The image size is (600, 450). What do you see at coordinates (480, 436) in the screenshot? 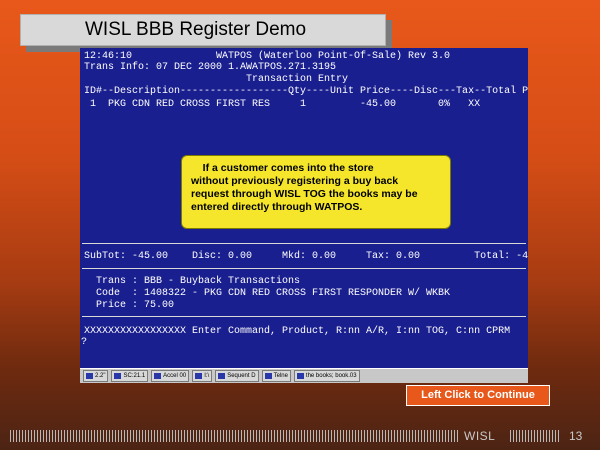
I see `footer-brand: WISL` at bounding box center [480, 436].